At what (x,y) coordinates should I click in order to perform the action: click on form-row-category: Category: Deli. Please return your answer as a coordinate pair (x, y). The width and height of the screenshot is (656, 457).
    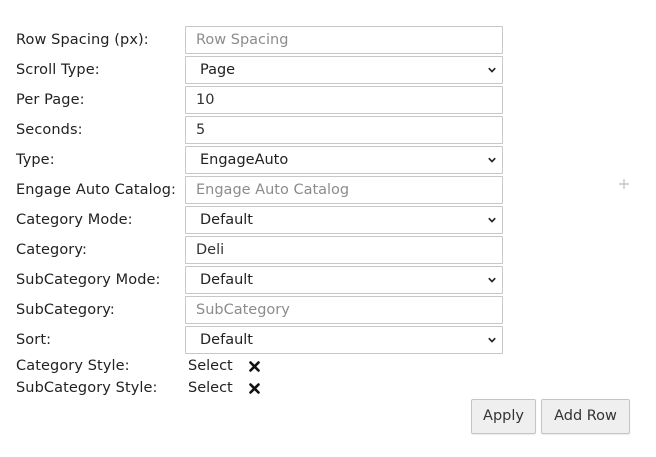
    Looking at the image, I should click on (266, 250).